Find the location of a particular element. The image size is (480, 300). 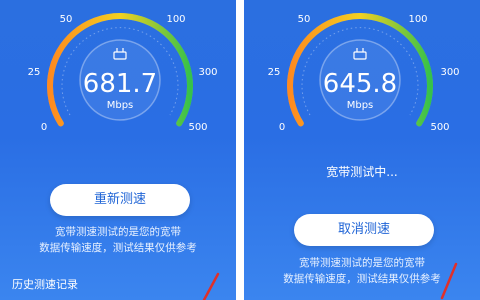

description-line: 数据传输速度，测试结果仅供参考 is located at coordinates (118, 248).